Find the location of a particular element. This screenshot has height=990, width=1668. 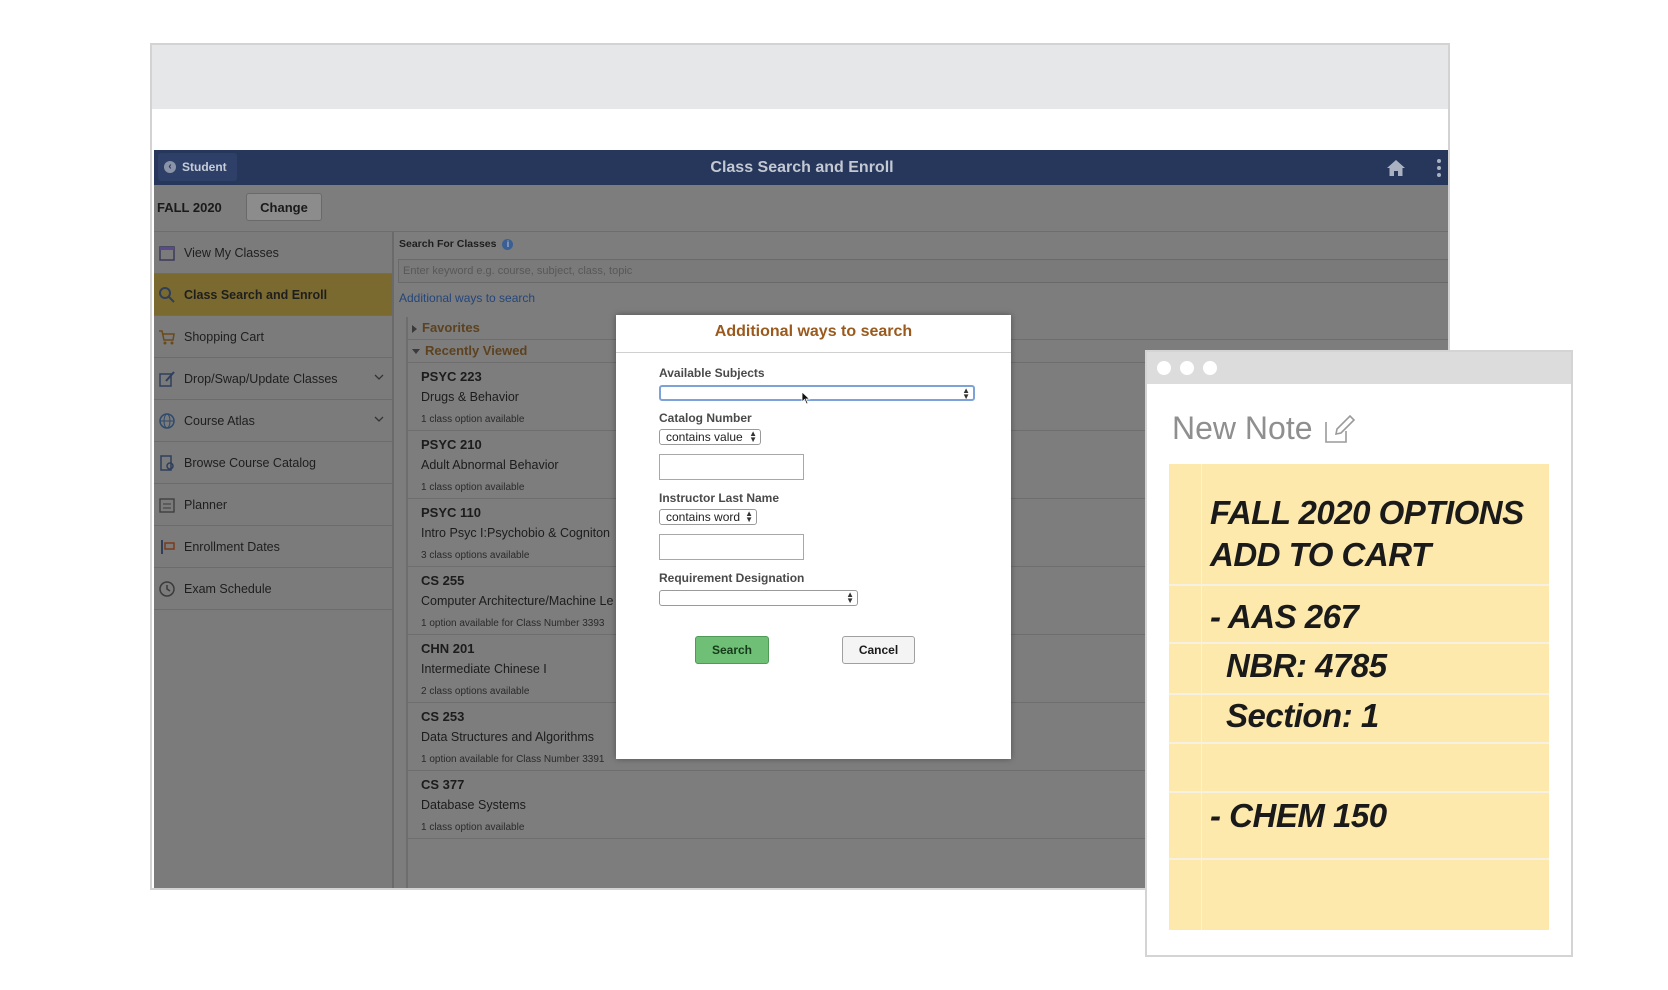

course-availability: 1 option available for Class Number 3391 is located at coordinates (513, 759).